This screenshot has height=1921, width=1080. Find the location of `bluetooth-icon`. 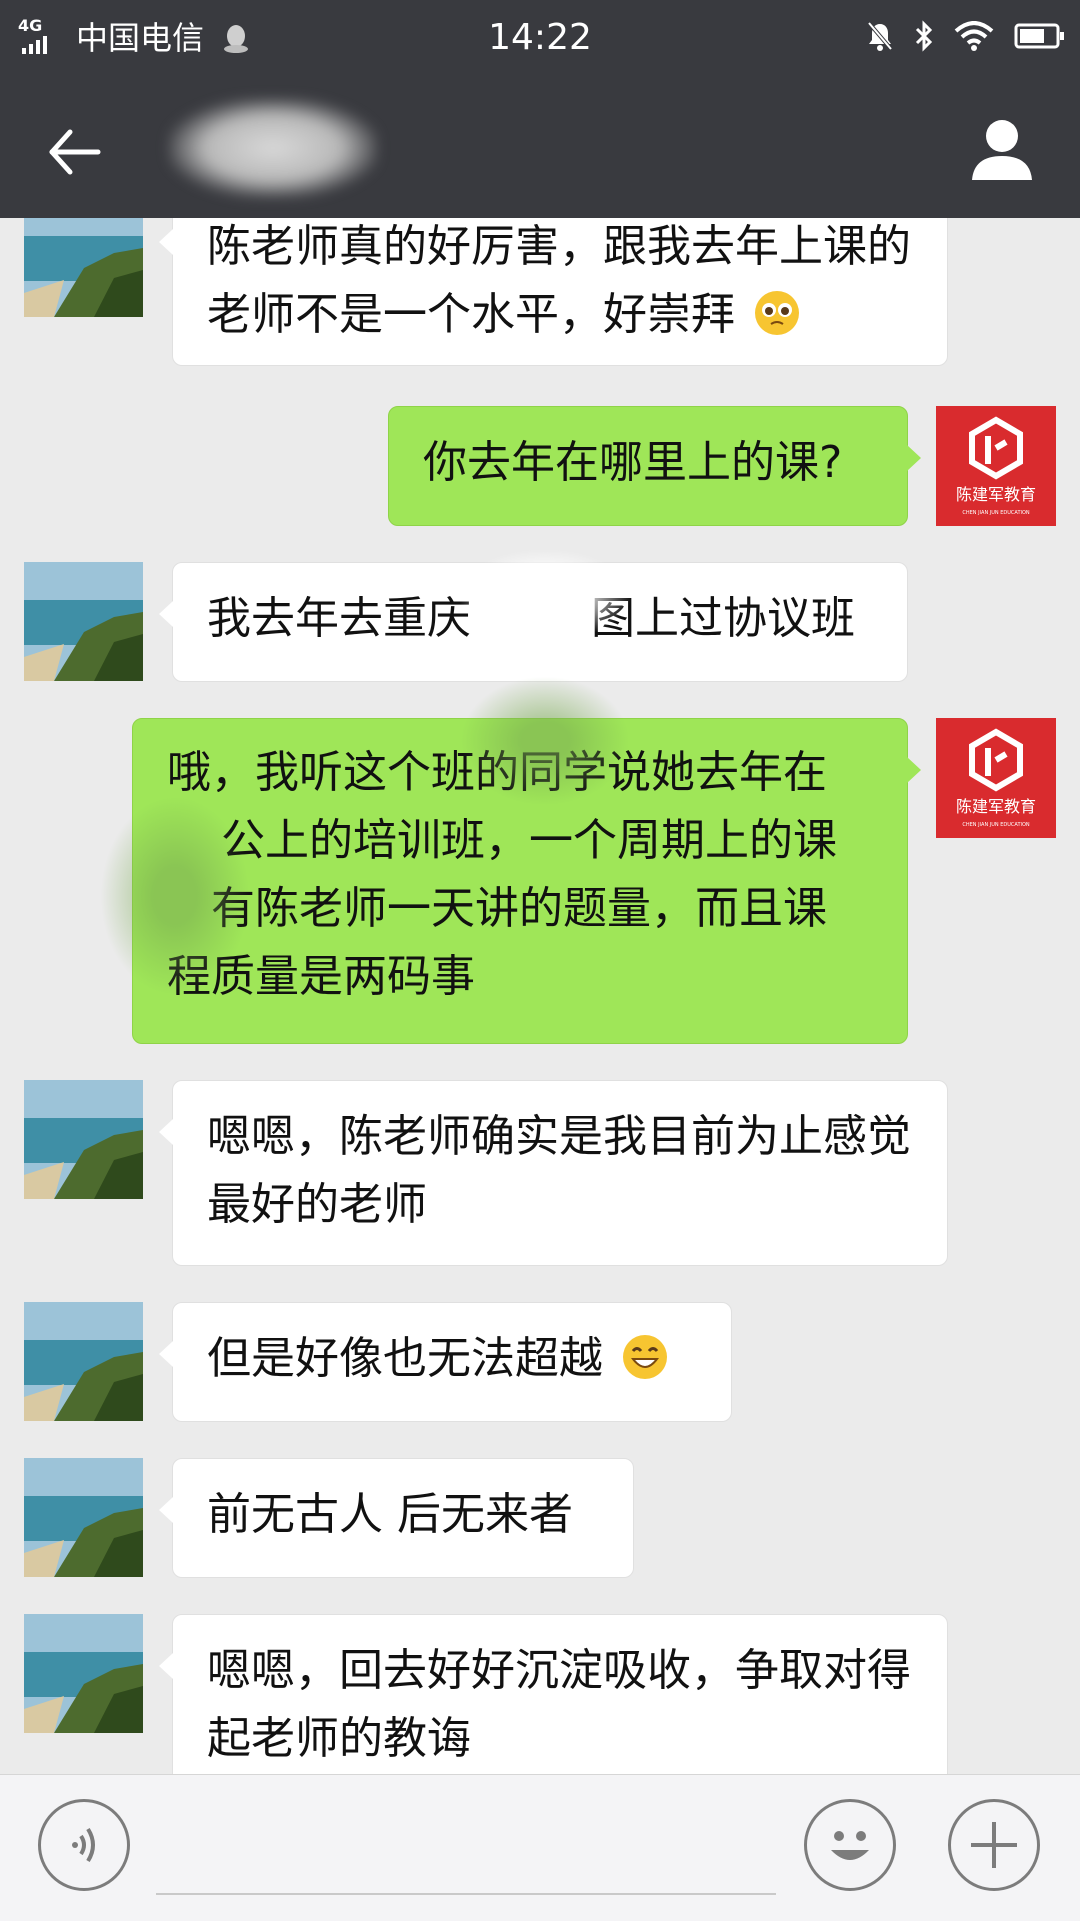

bluetooth-icon is located at coordinates (924, 36).